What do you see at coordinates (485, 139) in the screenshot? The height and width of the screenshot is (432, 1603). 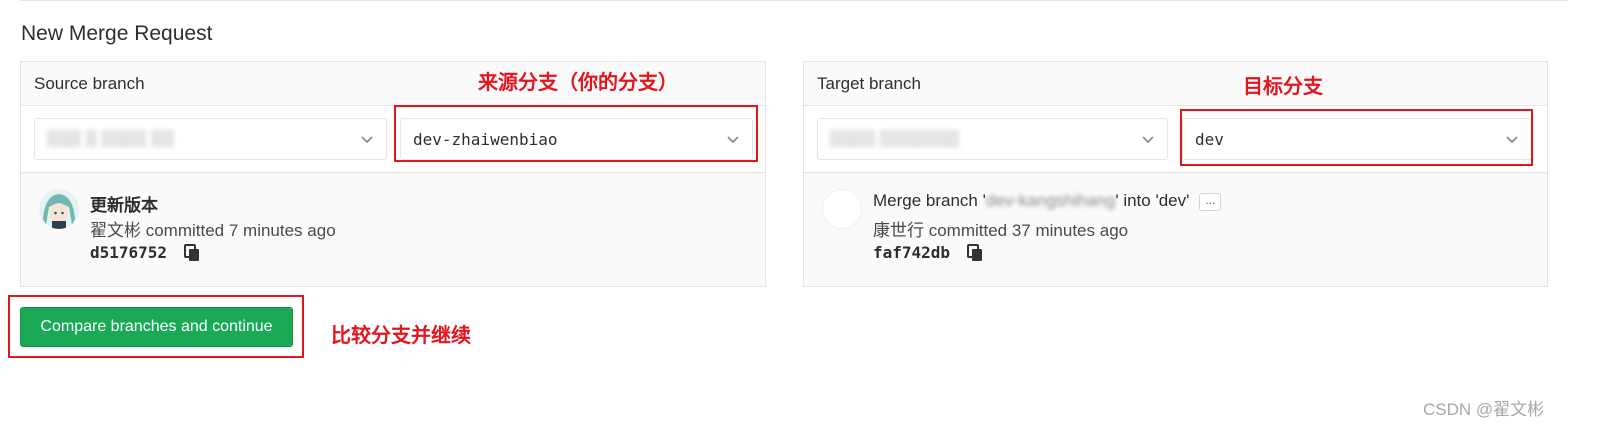 I see `source-branch-value: dev-zhaiwenbiao` at bounding box center [485, 139].